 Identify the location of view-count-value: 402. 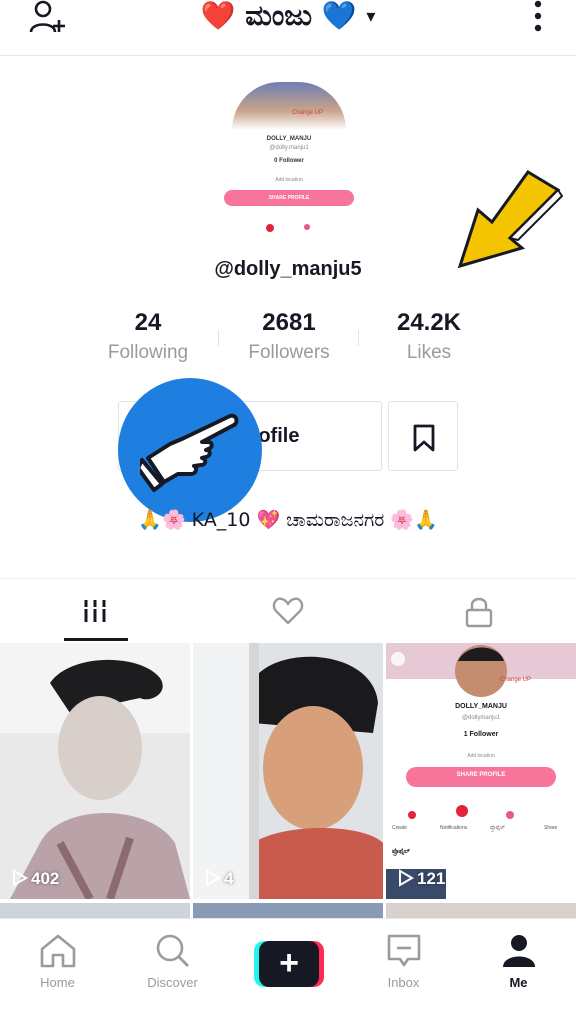
(45, 878).